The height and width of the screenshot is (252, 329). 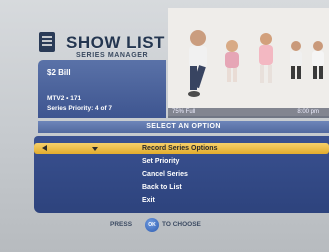 I want to click on menu-item-back-to-list: Back to List, so click(x=181, y=187).